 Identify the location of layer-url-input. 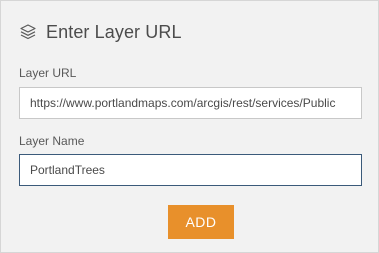
(190, 103).